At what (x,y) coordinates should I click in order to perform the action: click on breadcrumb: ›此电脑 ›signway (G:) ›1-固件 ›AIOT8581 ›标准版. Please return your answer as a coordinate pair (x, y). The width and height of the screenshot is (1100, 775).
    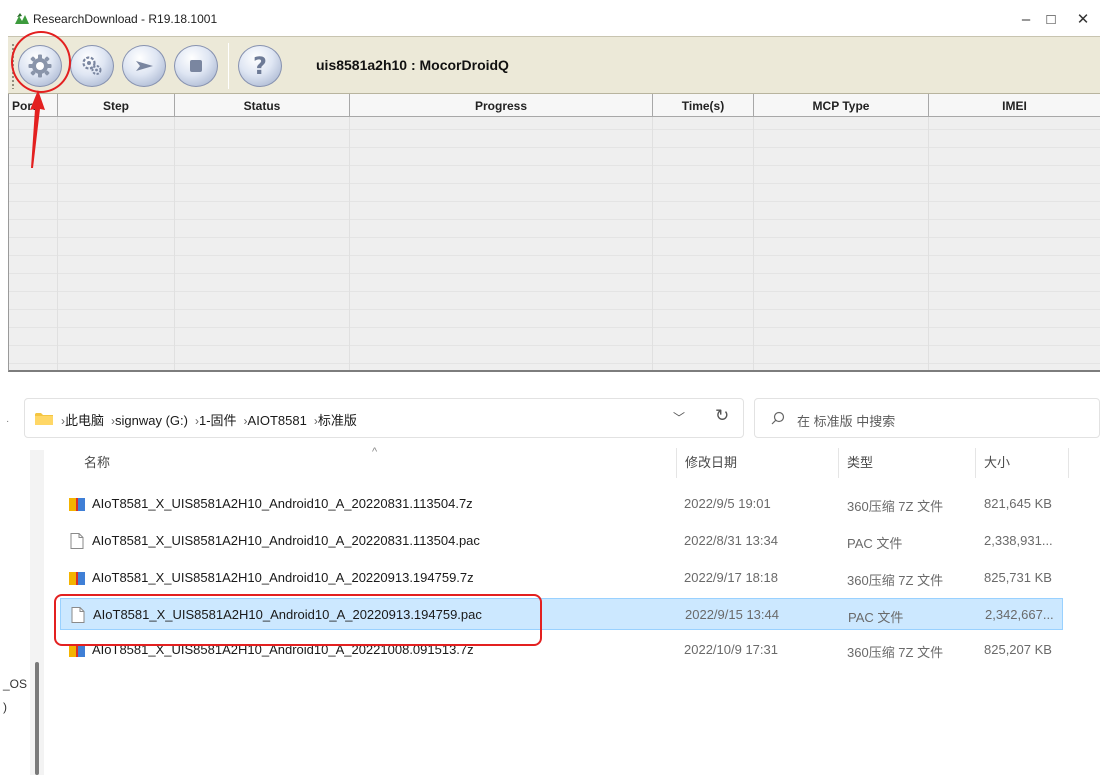
    Looking at the image, I should click on (209, 419).